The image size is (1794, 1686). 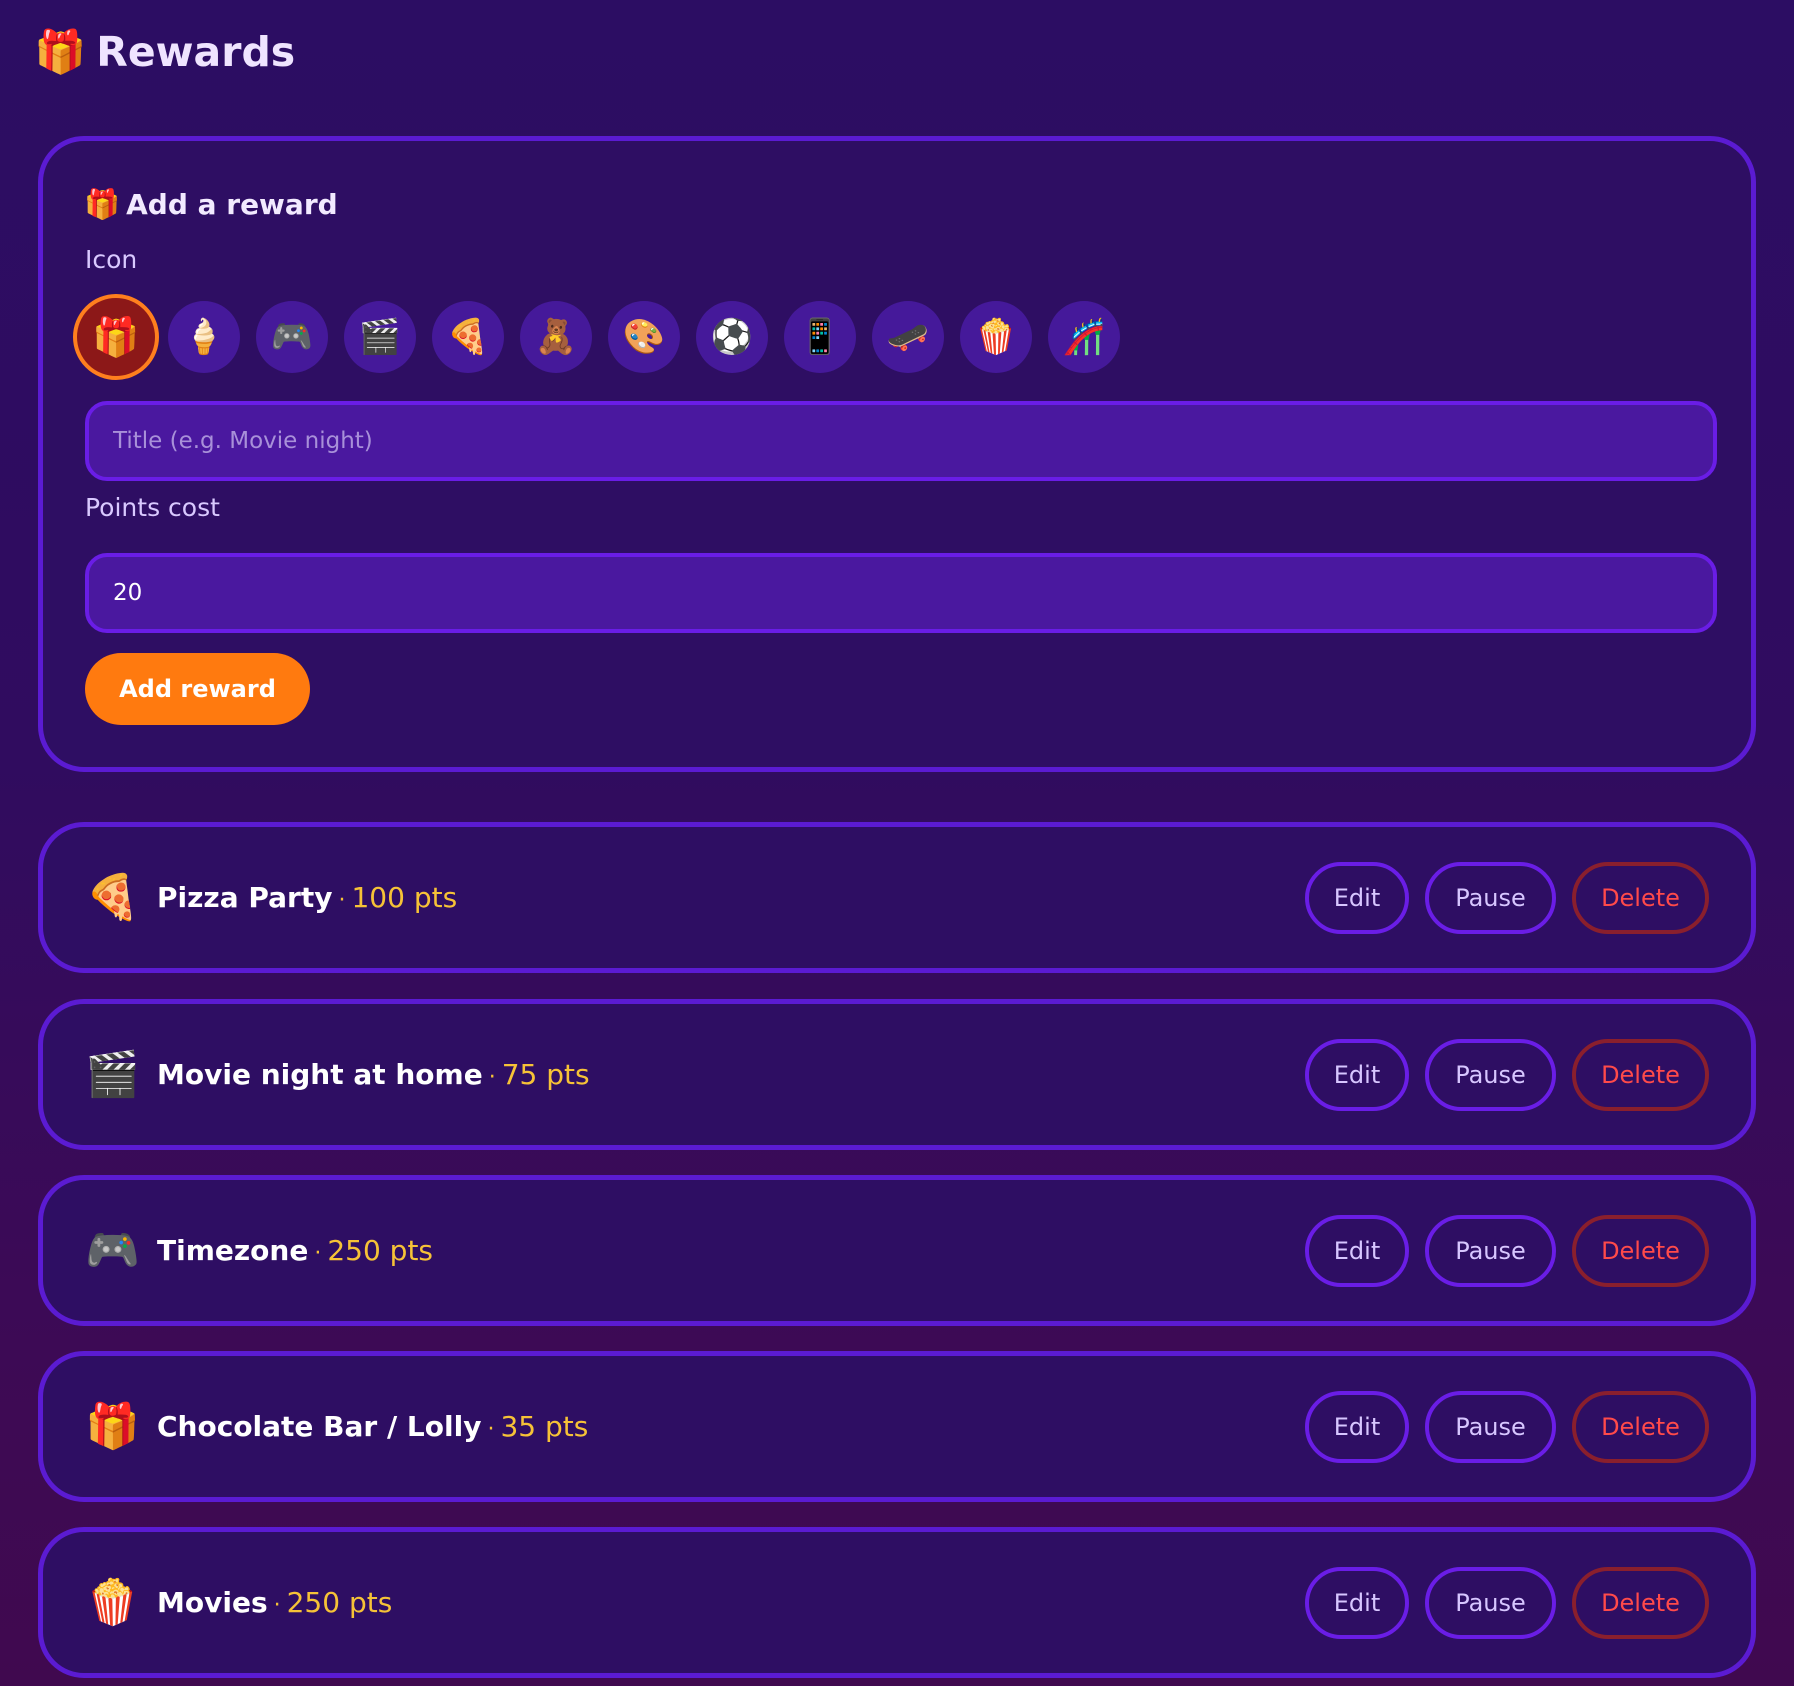 I want to click on reward-label: Movie night at home · 75 pts, so click(x=373, y=1074).